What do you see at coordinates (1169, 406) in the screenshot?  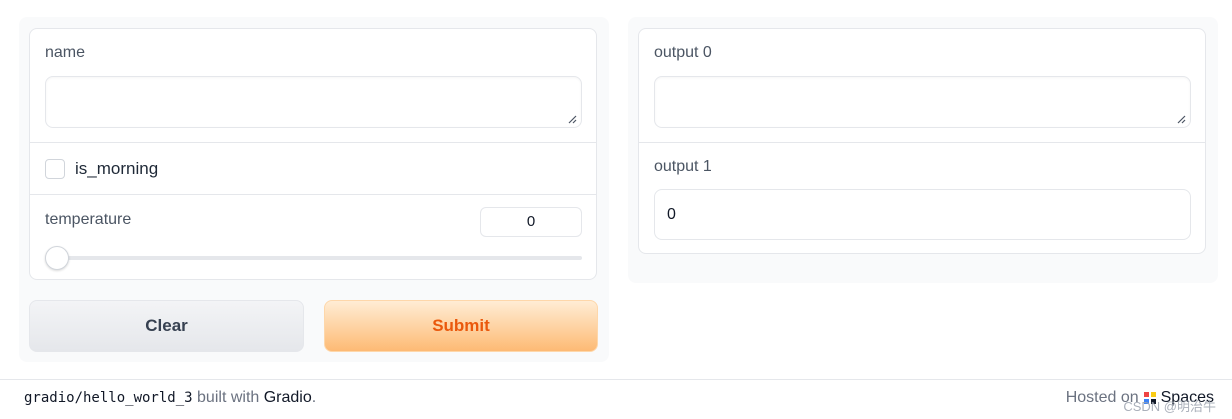 I see `watermark: CSDN @明治牛` at bounding box center [1169, 406].